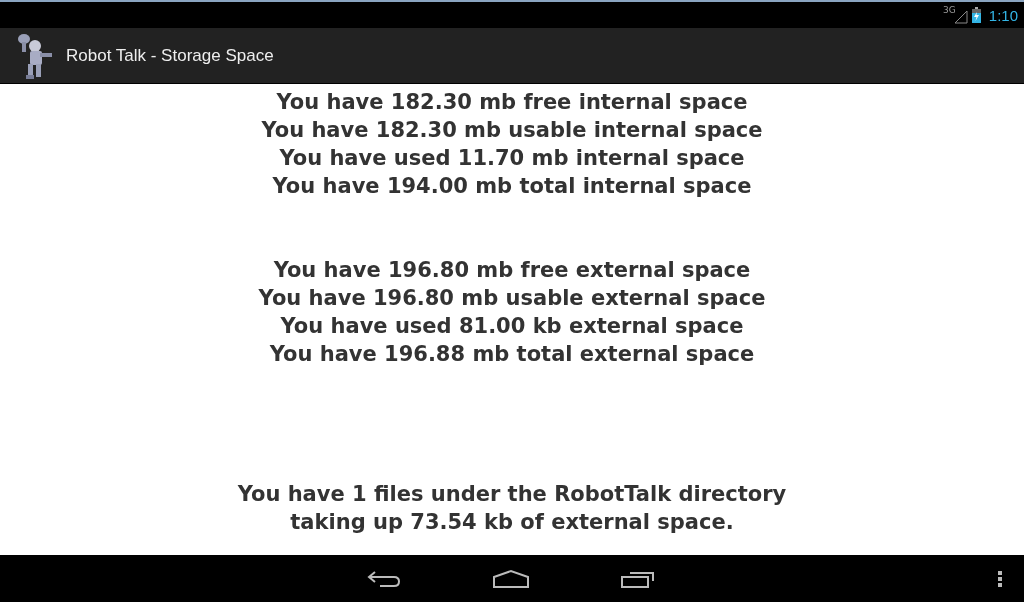 Image resolution: width=1024 pixels, height=602 pixels. What do you see at coordinates (949, 10) in the screenshot?
I see `network-label: 3G` at bounding box center [949, 10].